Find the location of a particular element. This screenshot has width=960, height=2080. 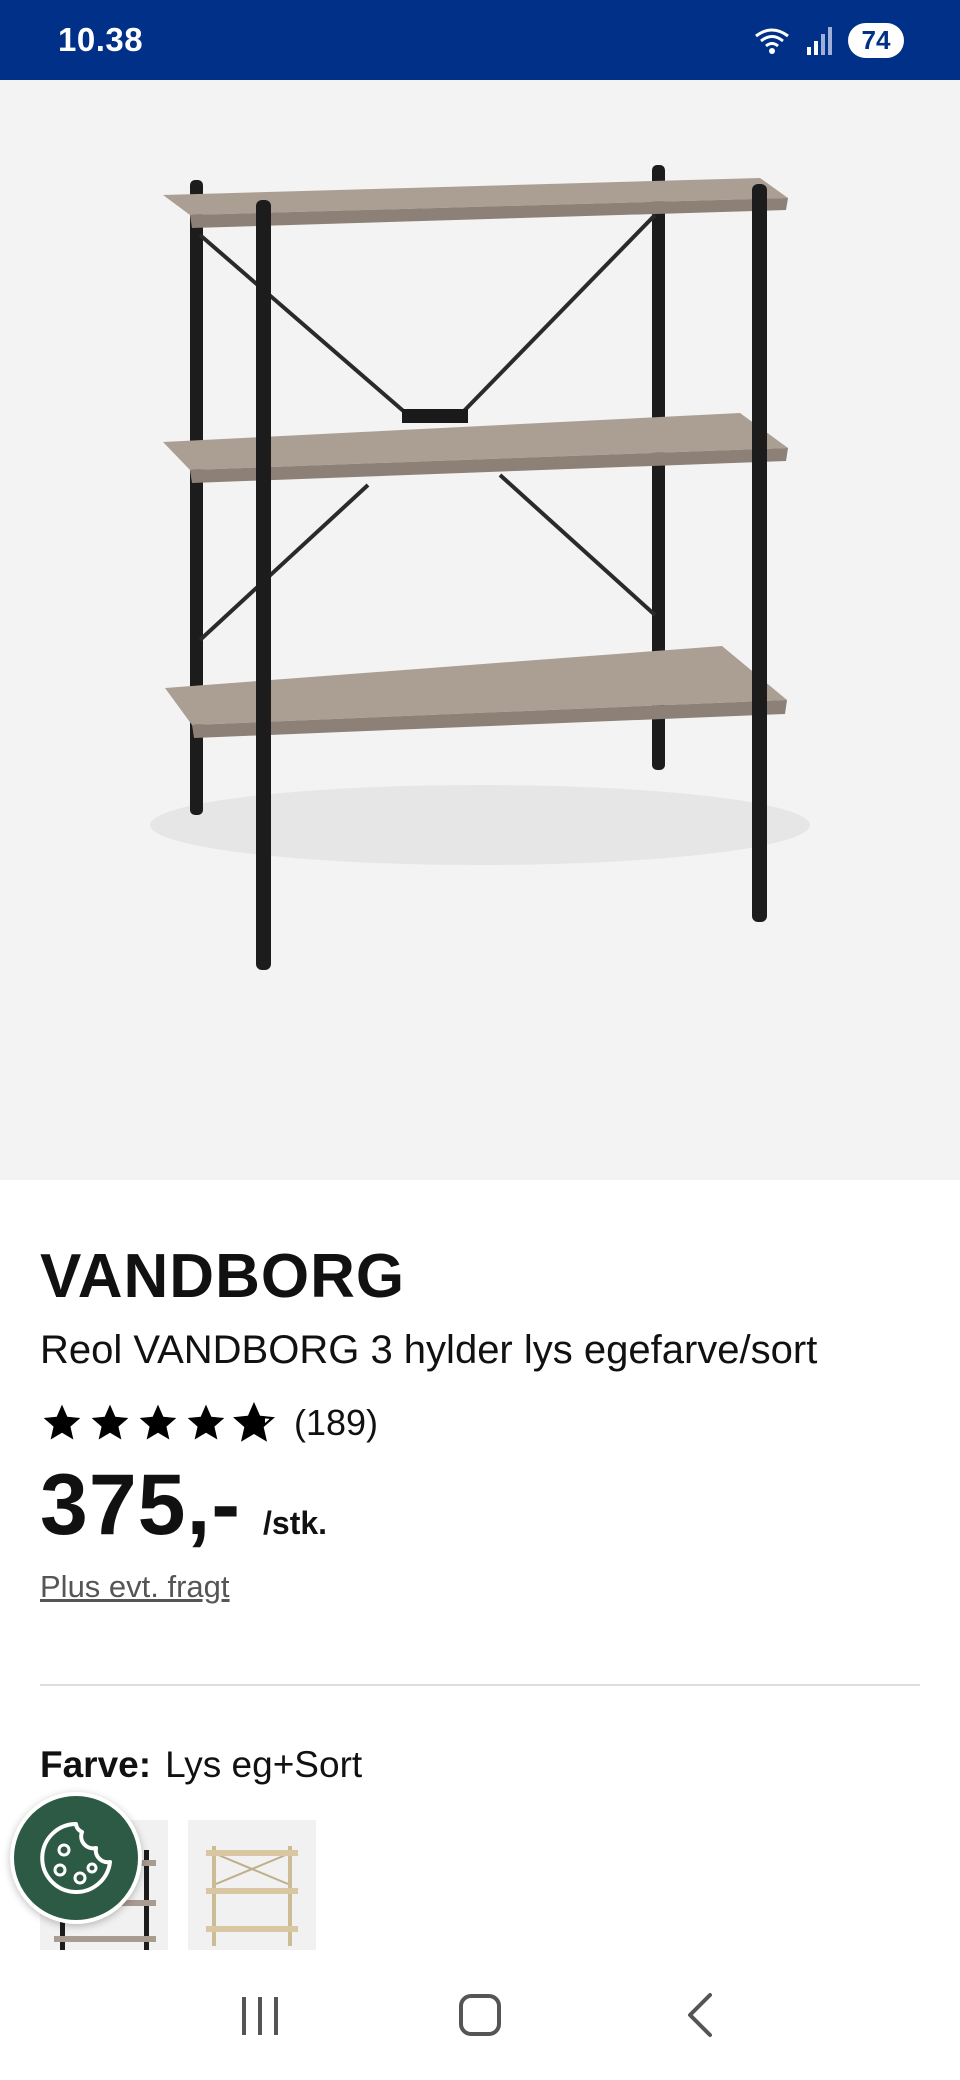

back-button is located at coordinates (700, 2015).